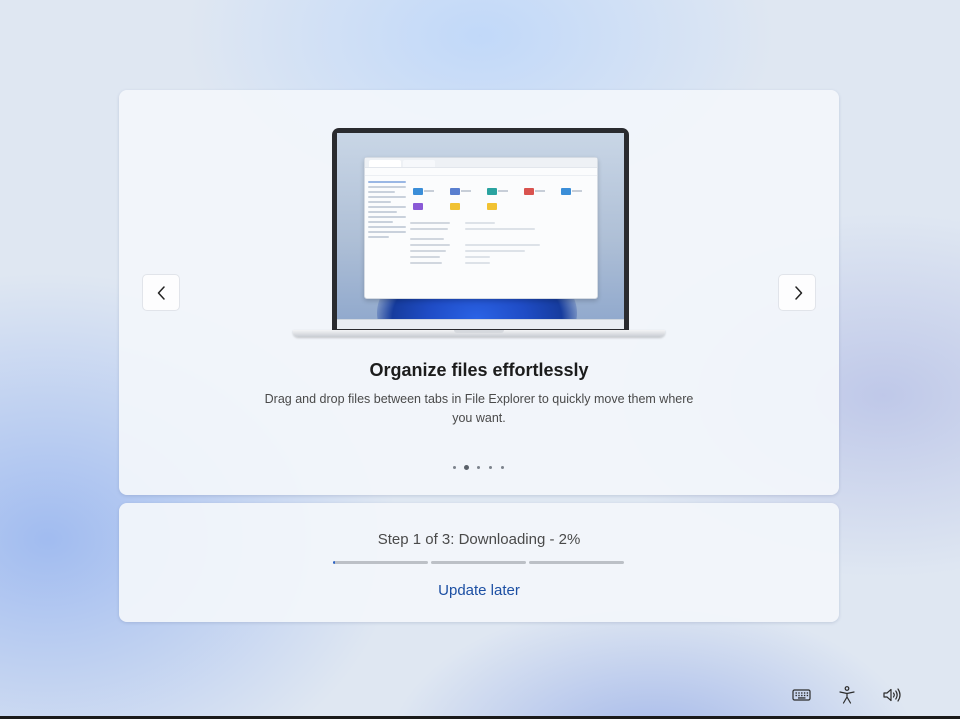 The image size is (960, 719). I want to click on slide-title: Organize files effortlessly, so click(479, 370).